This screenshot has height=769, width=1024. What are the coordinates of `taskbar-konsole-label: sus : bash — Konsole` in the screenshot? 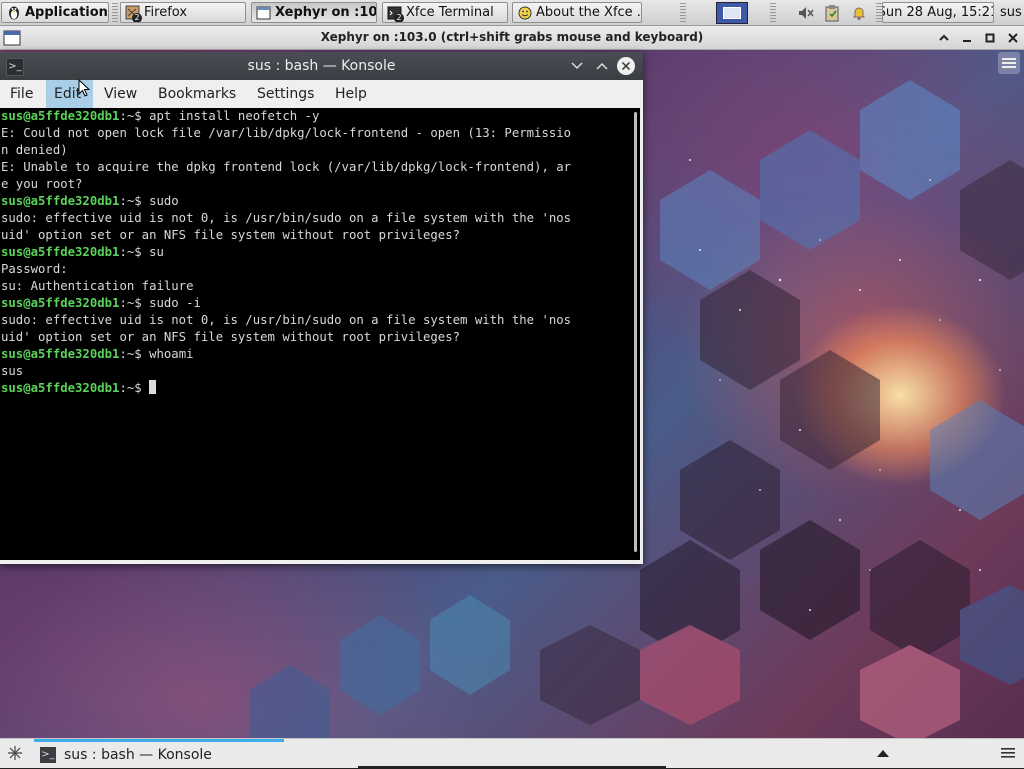 It's located at (138, 755).